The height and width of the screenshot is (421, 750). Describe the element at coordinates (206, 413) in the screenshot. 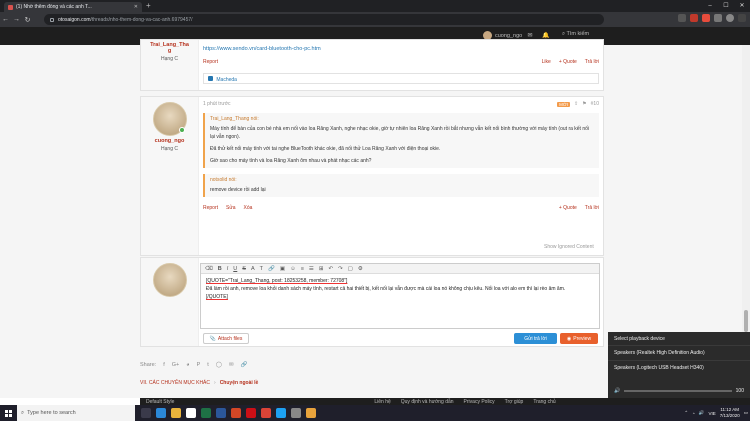

I see `excel-icon` at that location.